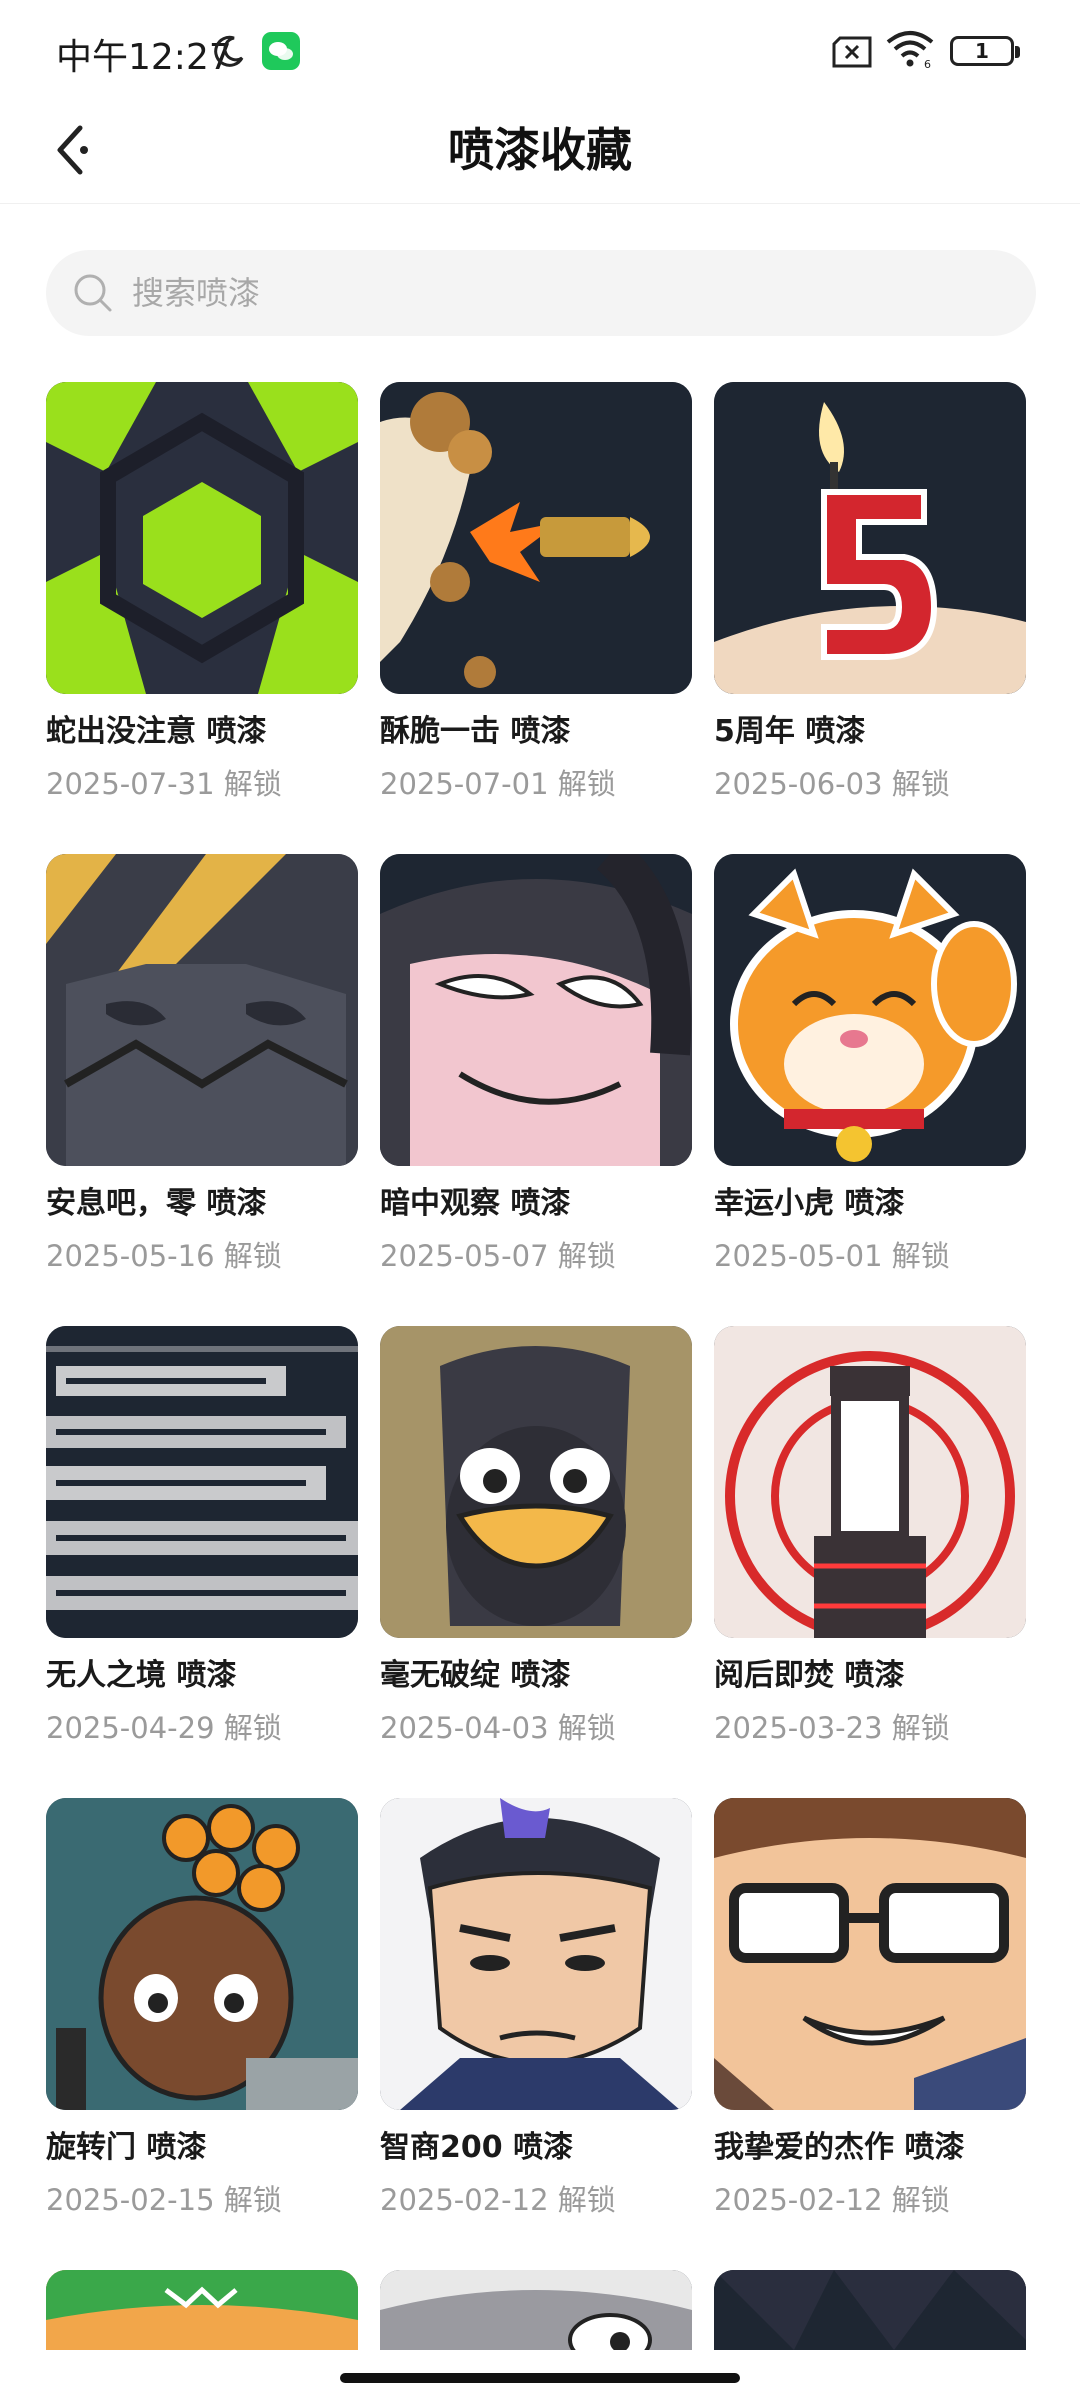  What do you see at coordinates (202, 538) in the screenshot?
I see `hexagon-spray-icon` at bounding box center [202, 538].